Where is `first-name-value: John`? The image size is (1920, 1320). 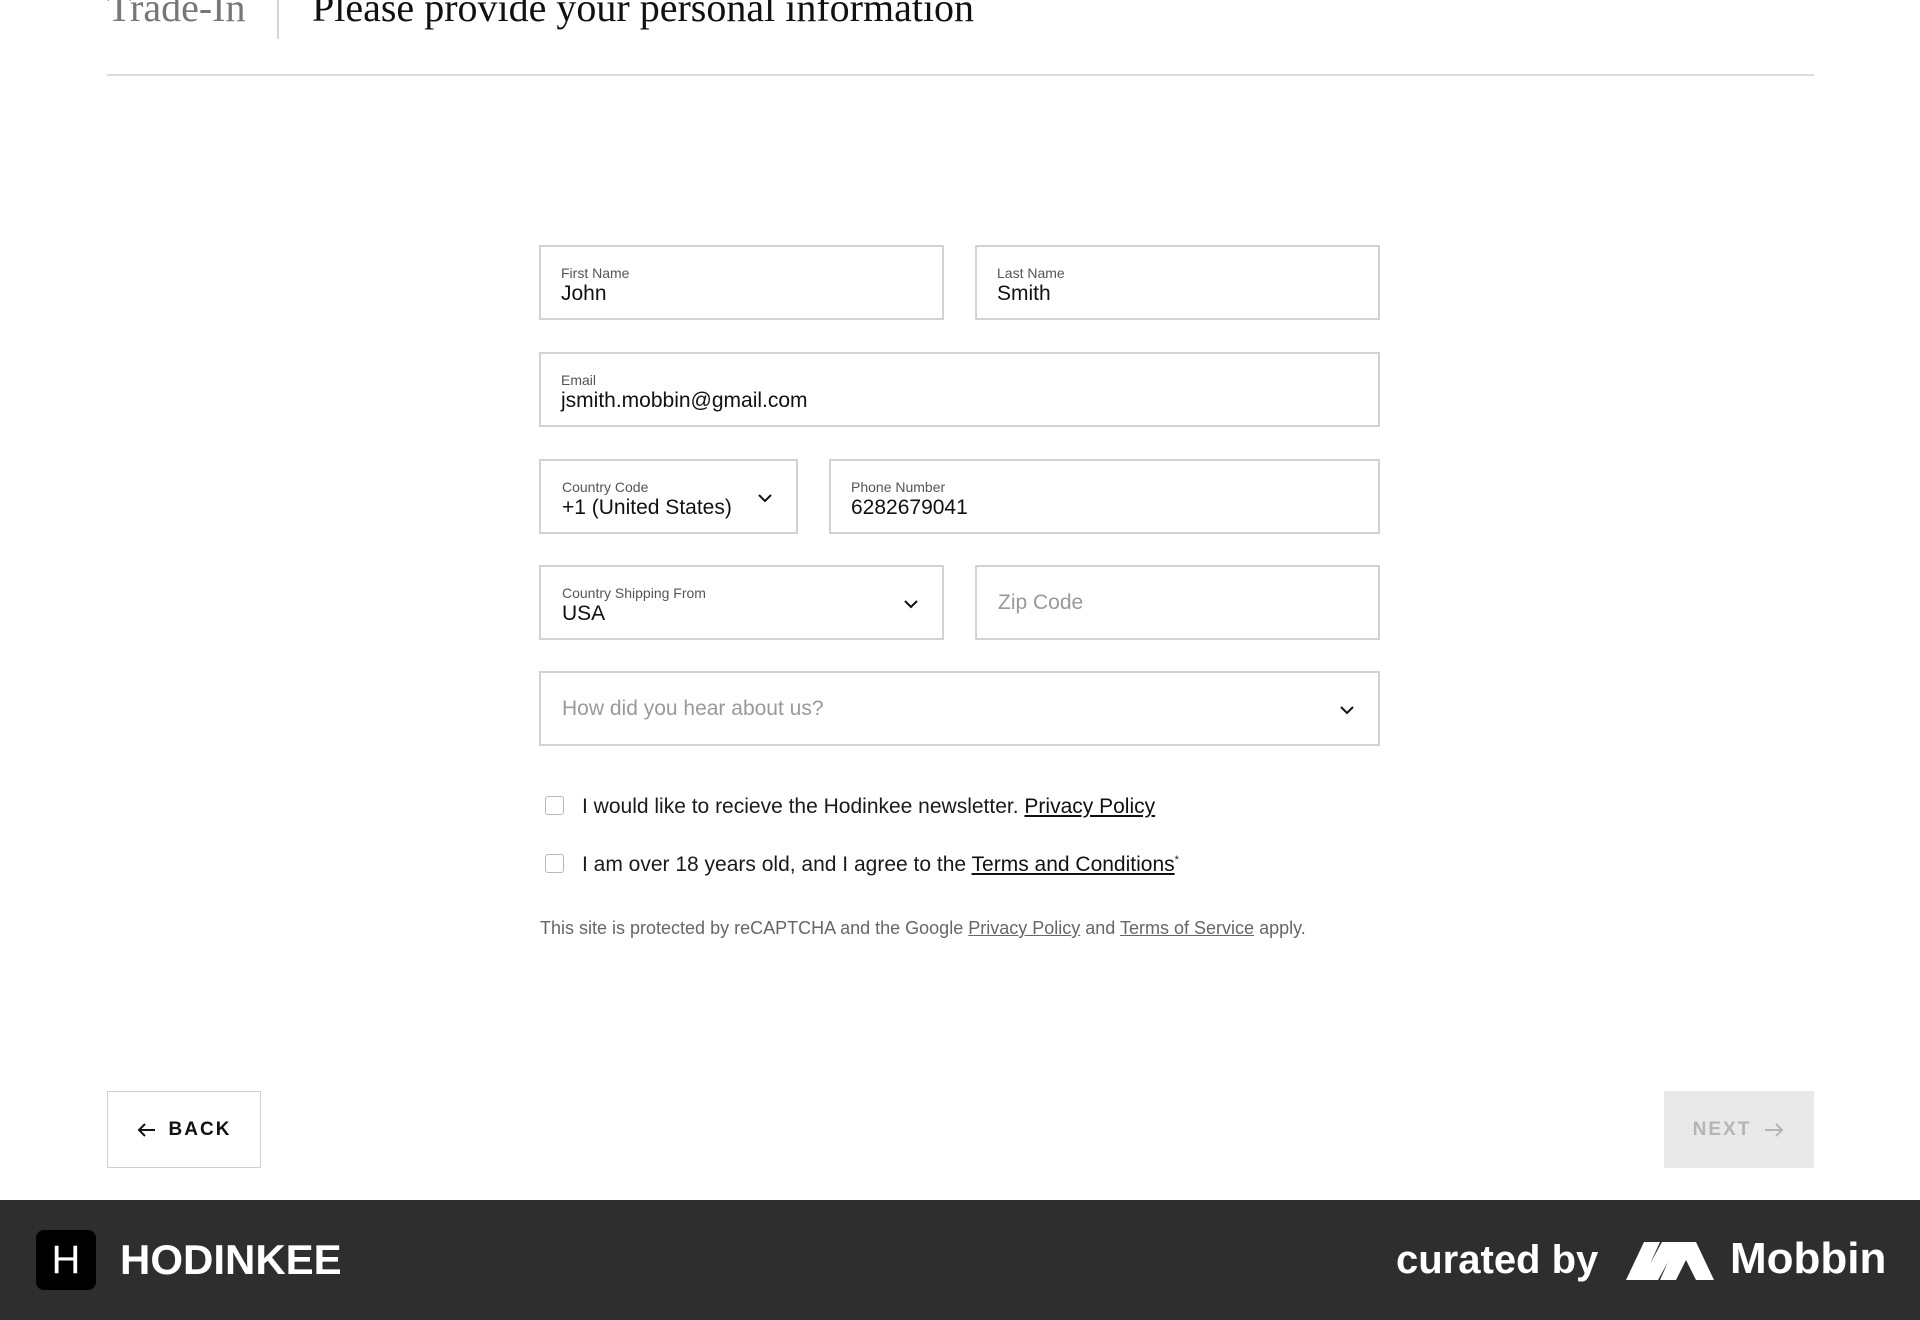
first-name-value: John is located at coordinates (584, 293).